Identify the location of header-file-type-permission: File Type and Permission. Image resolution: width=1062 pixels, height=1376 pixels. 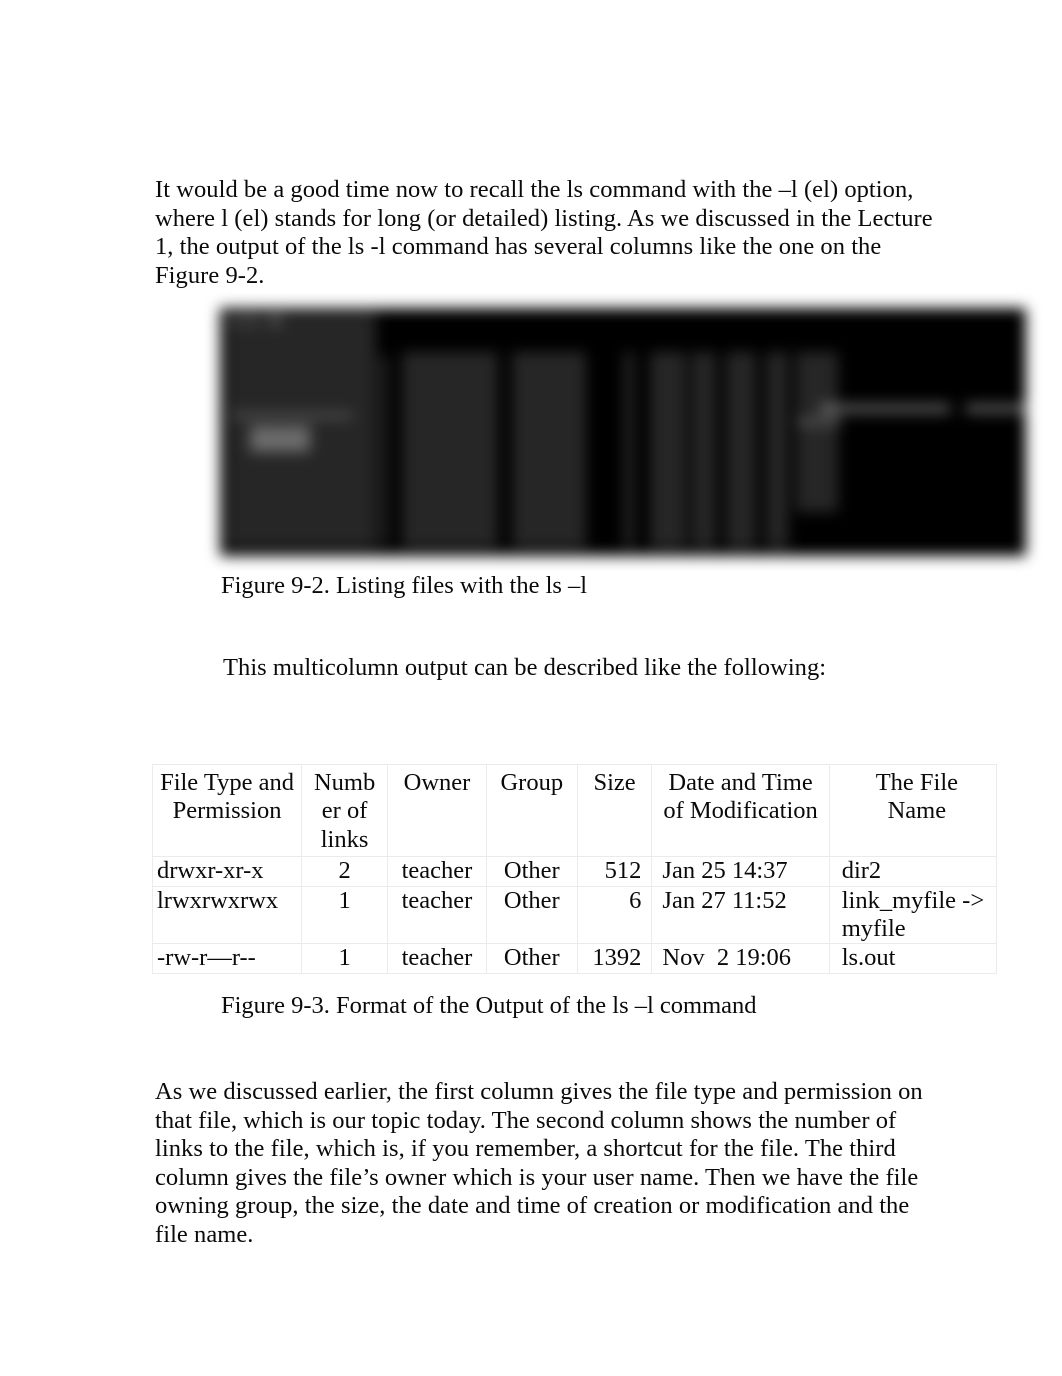
(227, 810).